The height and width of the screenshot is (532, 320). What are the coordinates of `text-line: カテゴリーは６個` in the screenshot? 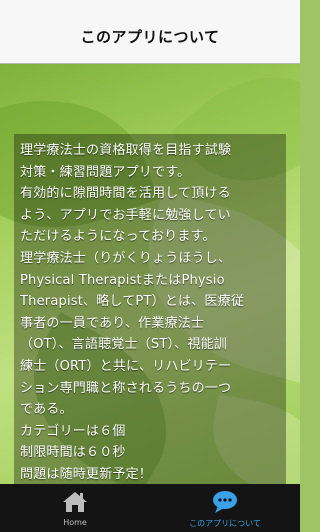 It's located at (73, 431).